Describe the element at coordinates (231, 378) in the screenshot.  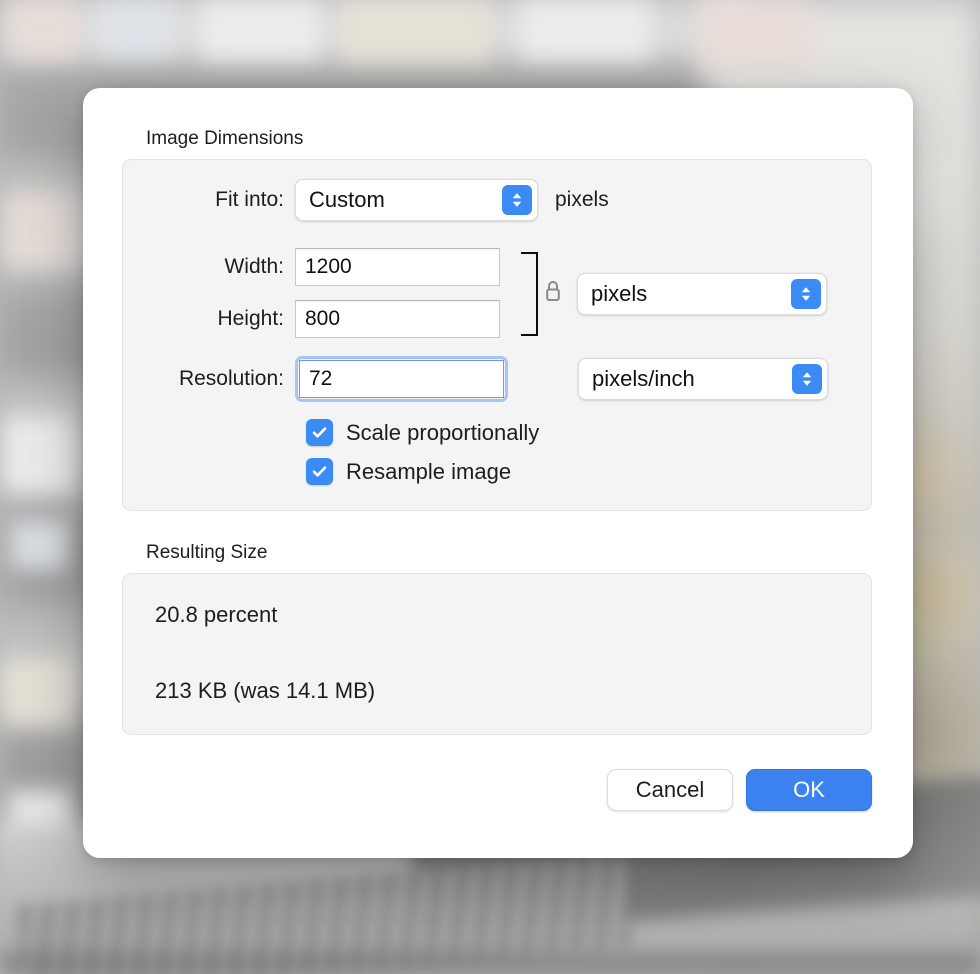
I see `resolution-label: Resolution:` at that location.